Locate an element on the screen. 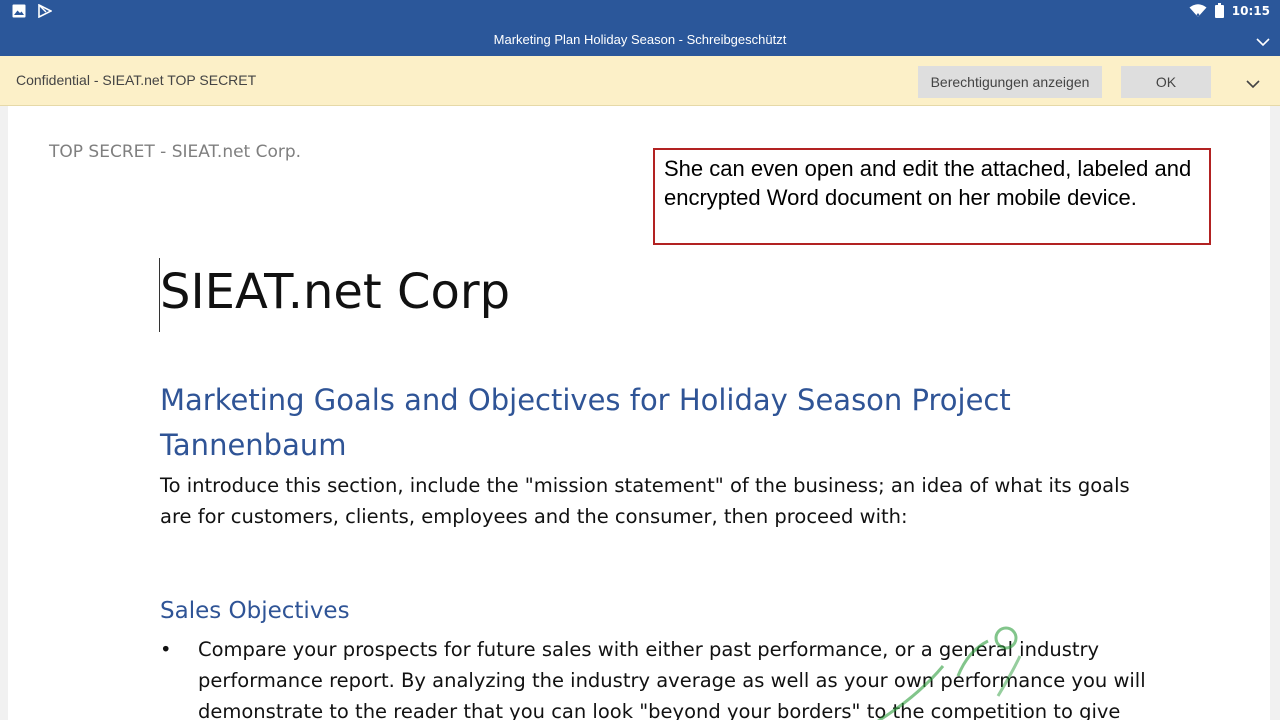 The image size is (1280, 720). document-header: TOP SECRET - SIEAT.net Corp. is located at coordinates (175, 152).